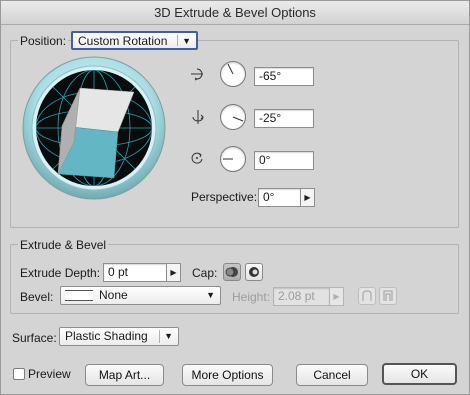 This screenshot has height=395, width=470. I want to click on x-axis-rotate-icon, so click(197, 74).